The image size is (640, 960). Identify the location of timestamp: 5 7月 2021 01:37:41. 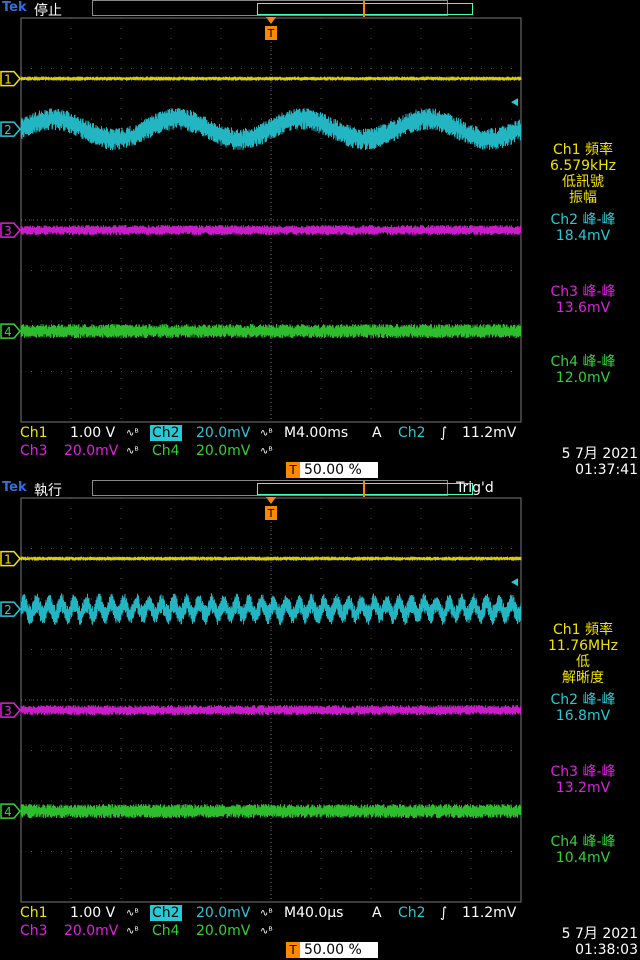
(588, 462).